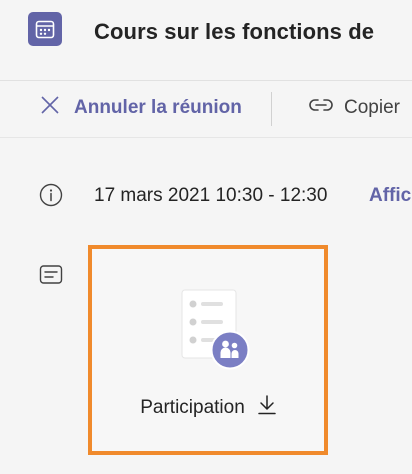 The image size is (412, 474). I want to click on copy-link-label: Copier, so click(372, 107).